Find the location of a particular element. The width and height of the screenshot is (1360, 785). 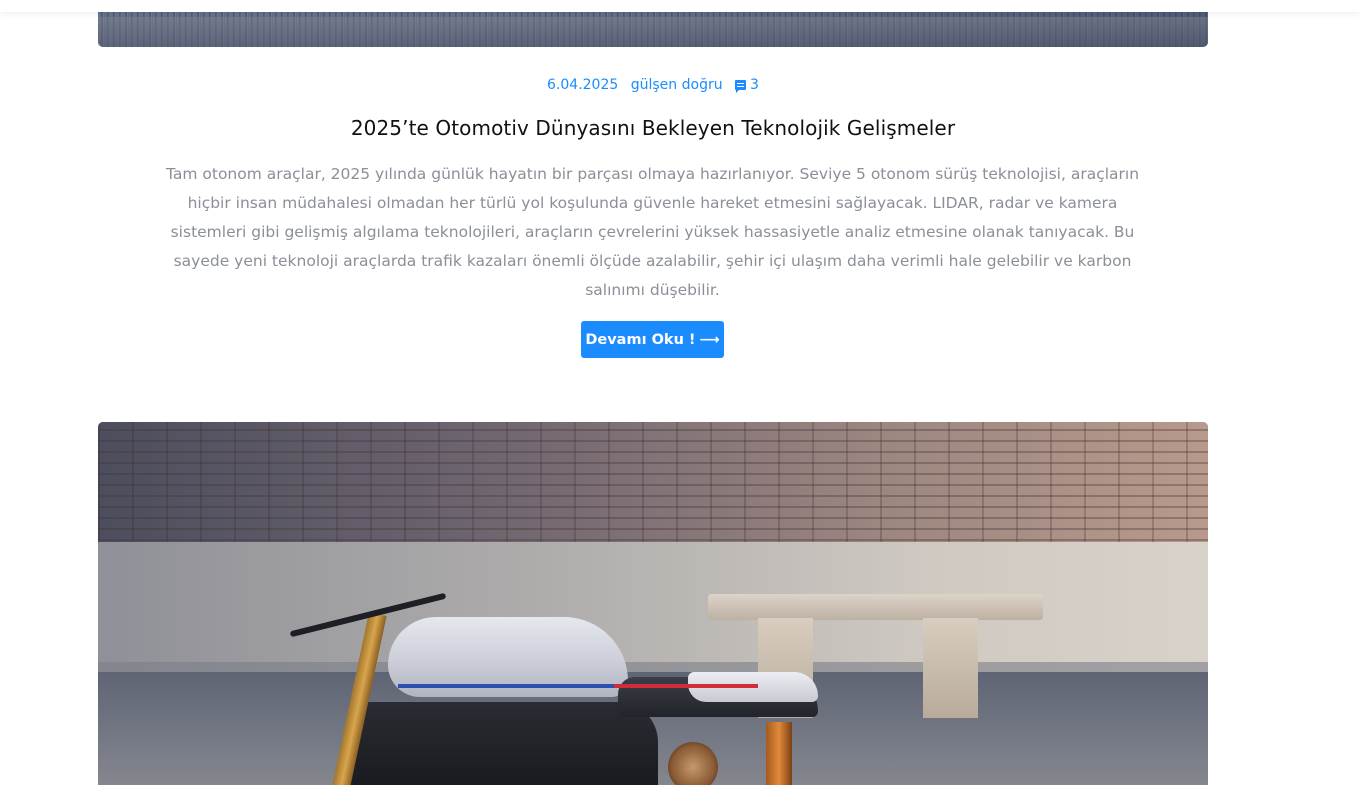

header-bar is located at coordinates (680, 6).